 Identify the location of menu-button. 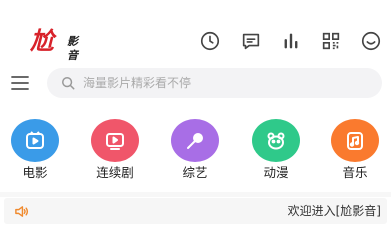
(20, 83).